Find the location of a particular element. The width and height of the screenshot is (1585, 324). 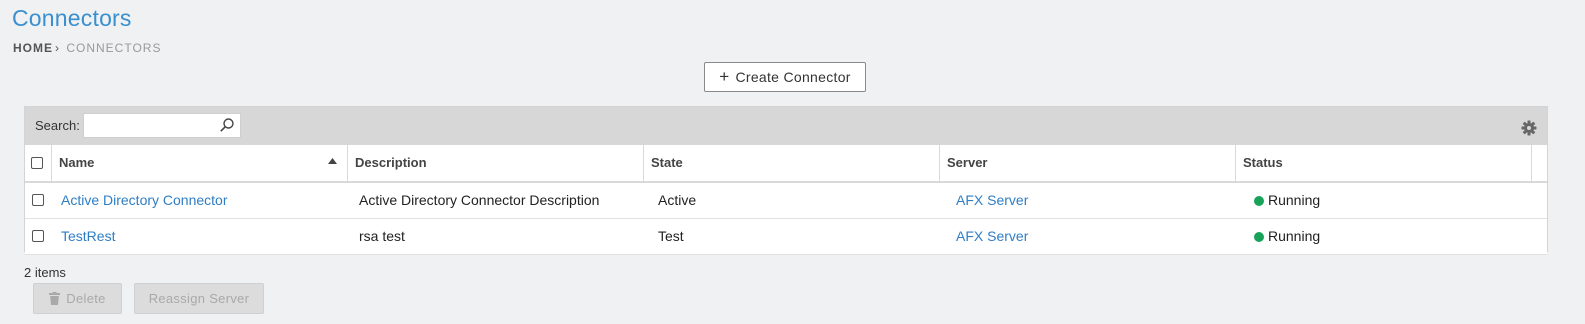

column-header-state: State is located at coordinates (792, 163).